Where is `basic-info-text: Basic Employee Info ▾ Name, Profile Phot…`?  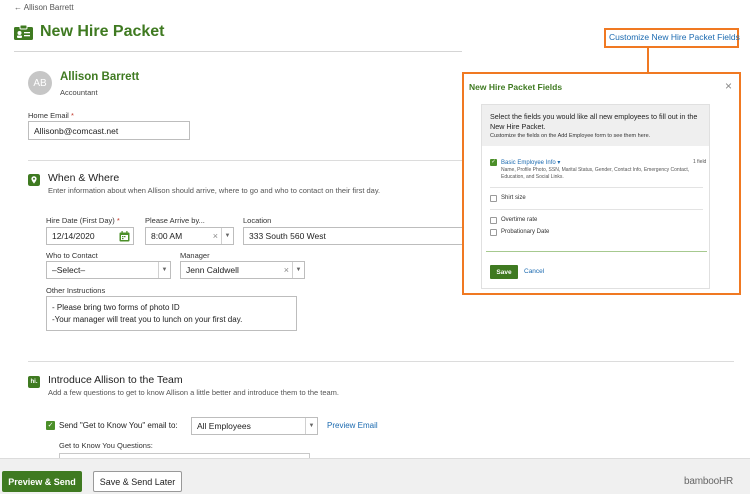
basic-info-text: Basic Employee Info ▾ Name, Profile Phot… is located at coordinates (596, 169).